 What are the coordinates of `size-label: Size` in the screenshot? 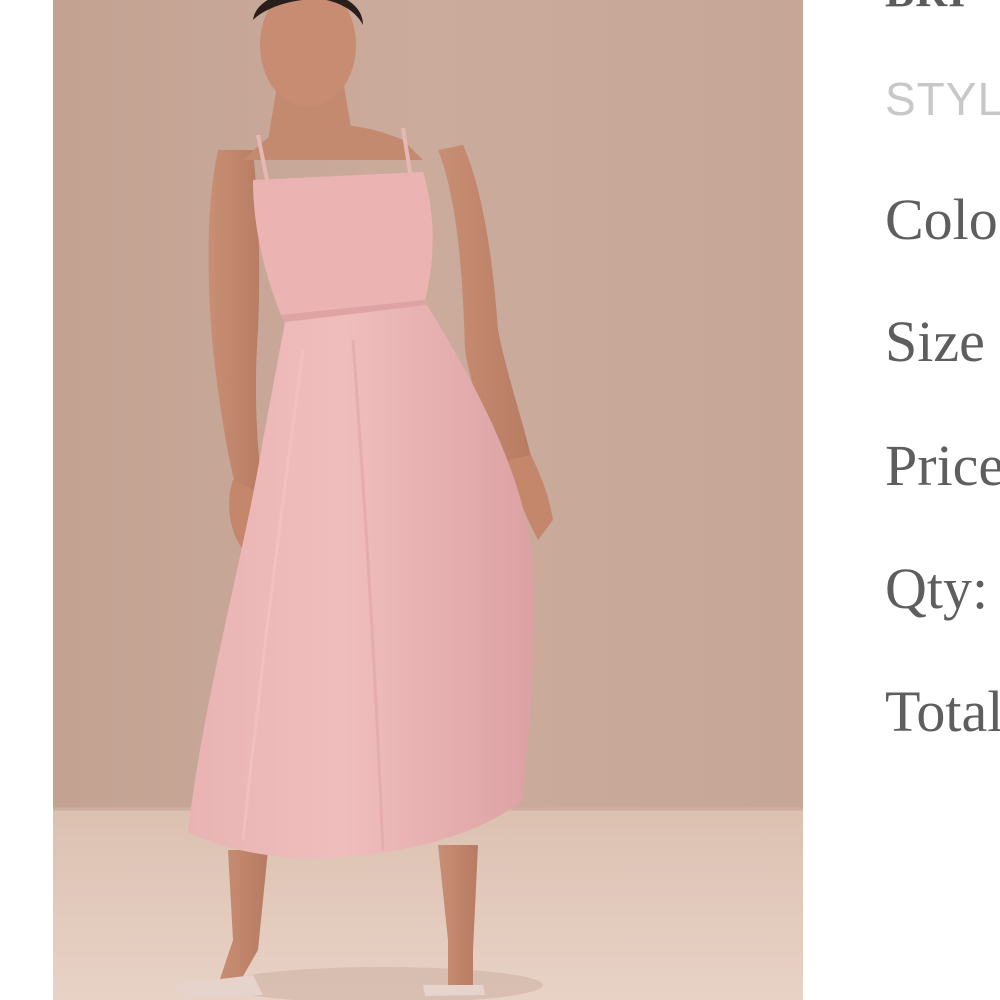 It's located at (935, 341).